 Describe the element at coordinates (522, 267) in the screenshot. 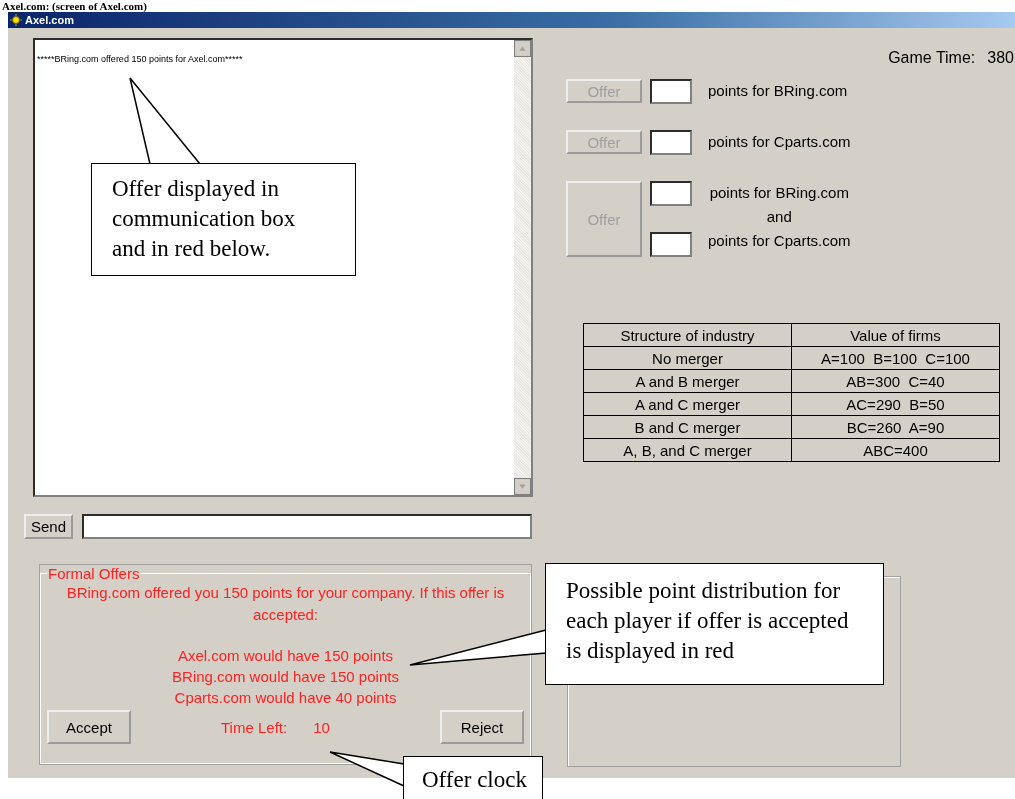

I see `scrollbar` at that location.